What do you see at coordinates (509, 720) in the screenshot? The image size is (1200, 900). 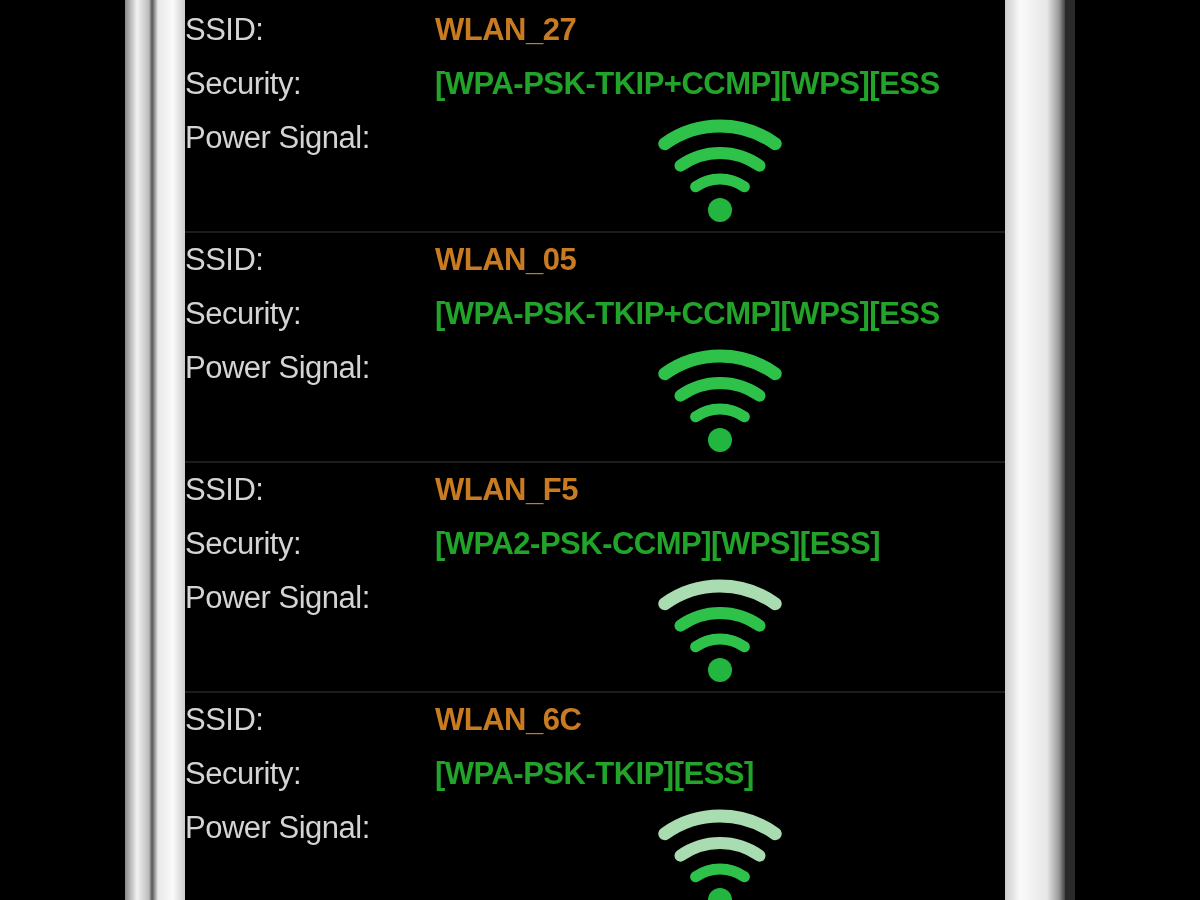 I see `ssid-value: WLAN_6C` at bounding box center [509, 720].